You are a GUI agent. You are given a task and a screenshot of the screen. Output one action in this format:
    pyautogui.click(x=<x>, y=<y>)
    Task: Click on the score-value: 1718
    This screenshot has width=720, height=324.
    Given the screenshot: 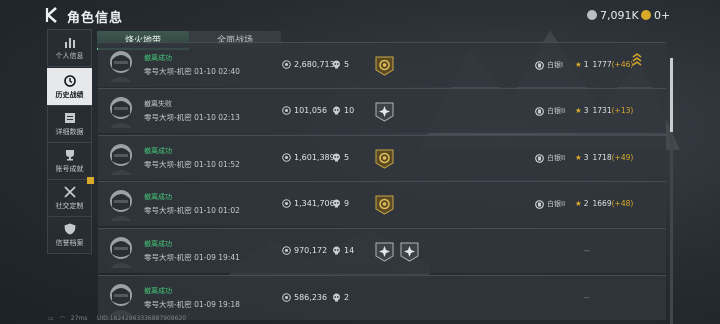 What is the action you would take?
    pyautogui.click(x=602, y=157)
    